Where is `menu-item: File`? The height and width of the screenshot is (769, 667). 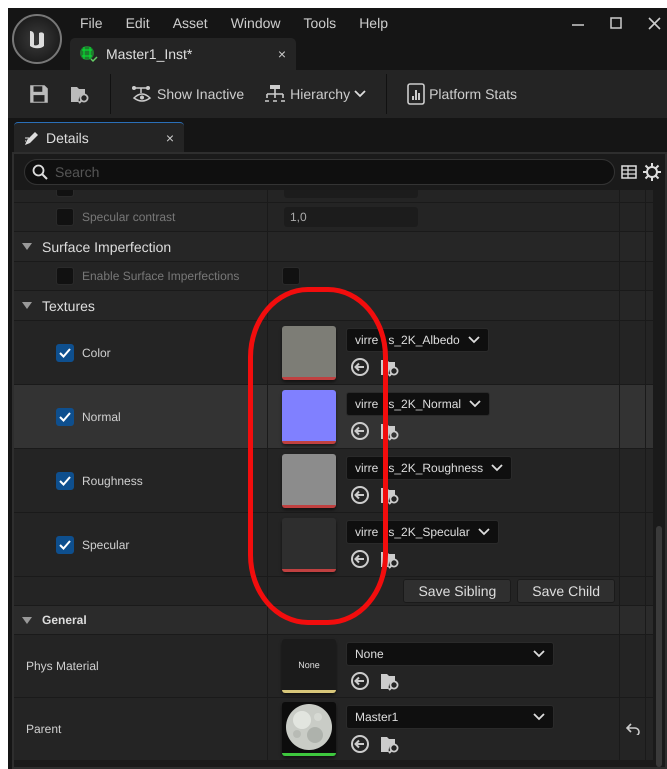 menu-item: File is located at coordinates (93, 23).